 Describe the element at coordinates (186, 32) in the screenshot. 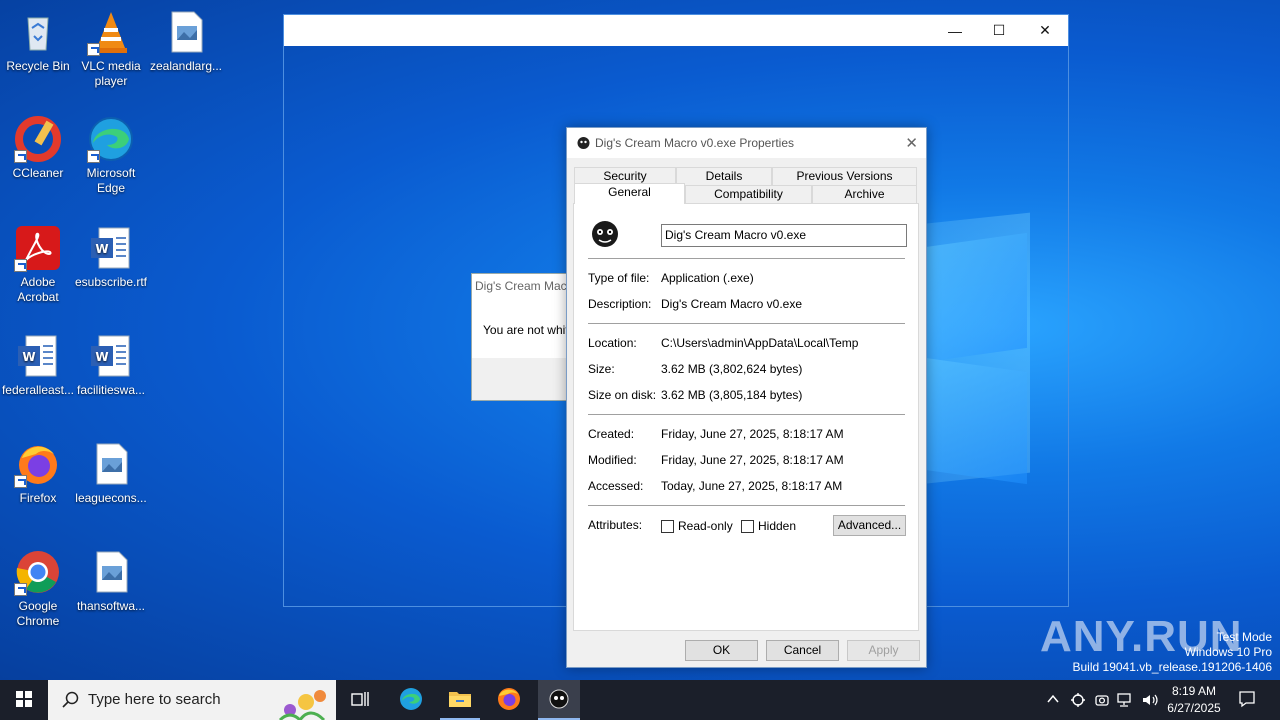

I see `image-file-icon` at that location.